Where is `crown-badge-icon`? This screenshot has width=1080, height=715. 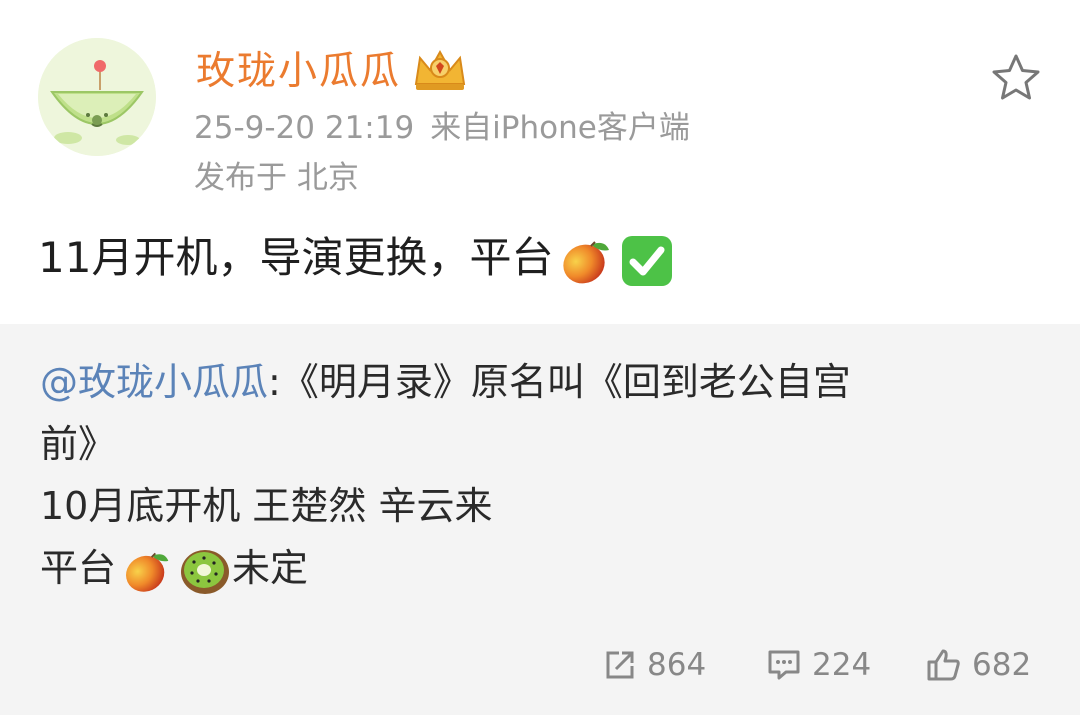 crown-badge-icon is located at coordinates (440, 69).